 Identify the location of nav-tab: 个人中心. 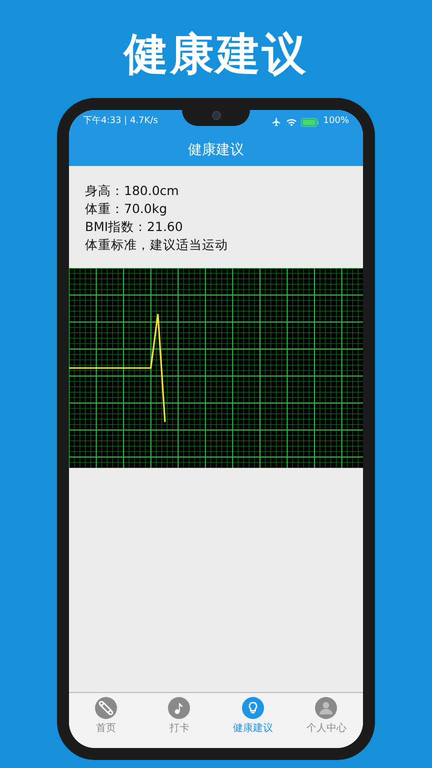
(326, 716).